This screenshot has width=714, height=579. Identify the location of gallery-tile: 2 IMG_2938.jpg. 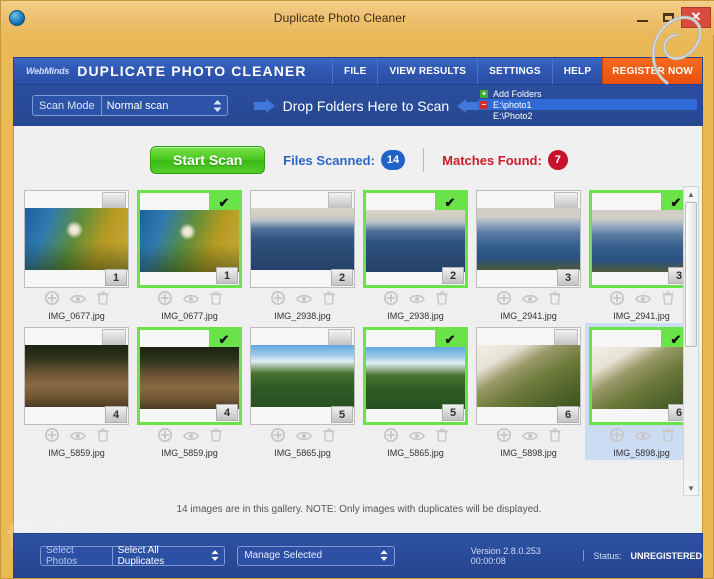
(302, 254).